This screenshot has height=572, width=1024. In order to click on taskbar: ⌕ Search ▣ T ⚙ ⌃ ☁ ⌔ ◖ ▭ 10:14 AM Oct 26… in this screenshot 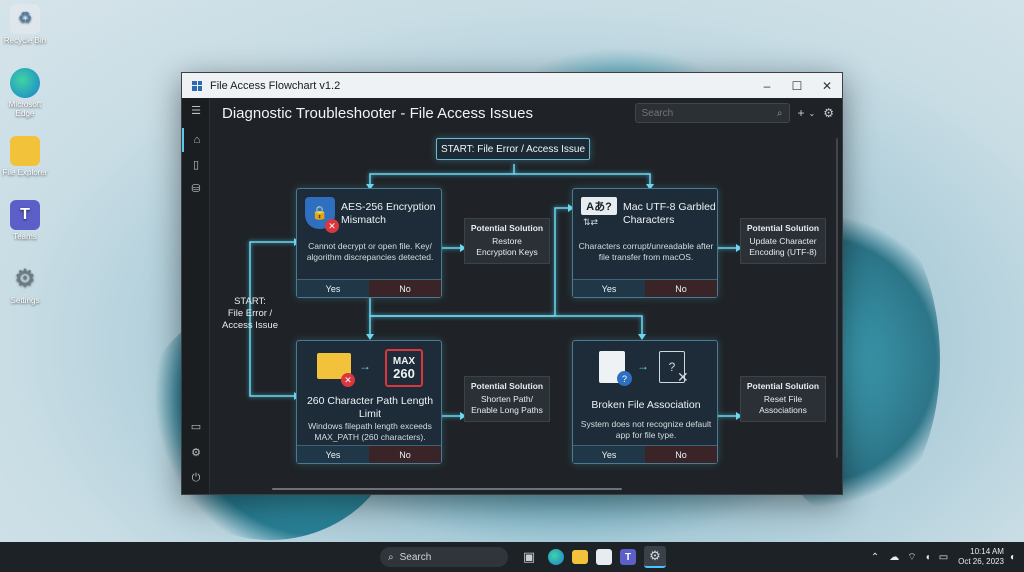, I will do `click(512, 557)`.